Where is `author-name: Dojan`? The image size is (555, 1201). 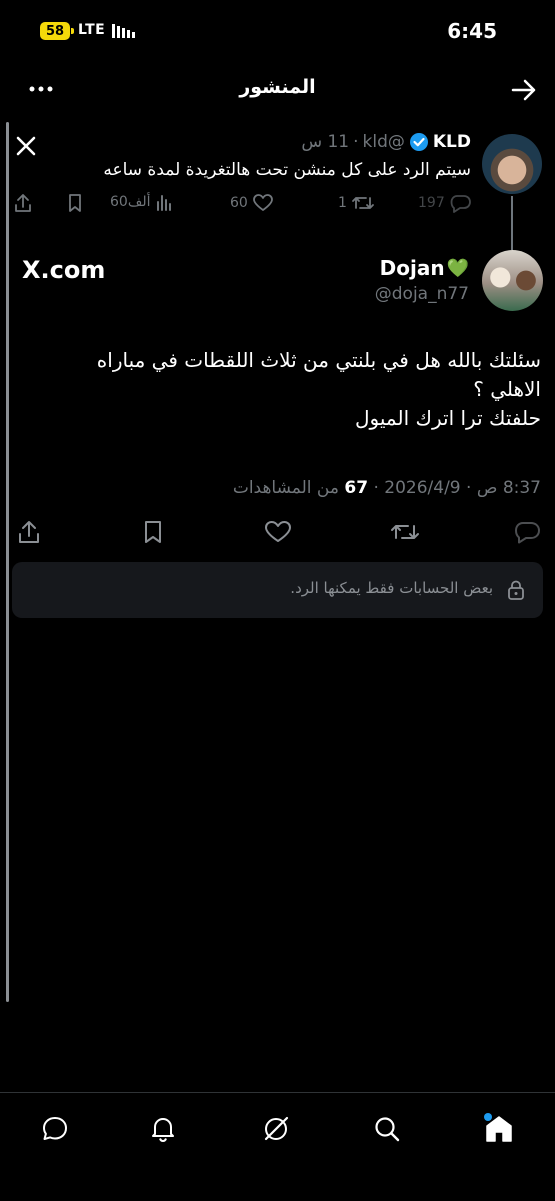
author-name: Dojan is located at coordinates (412, 268).